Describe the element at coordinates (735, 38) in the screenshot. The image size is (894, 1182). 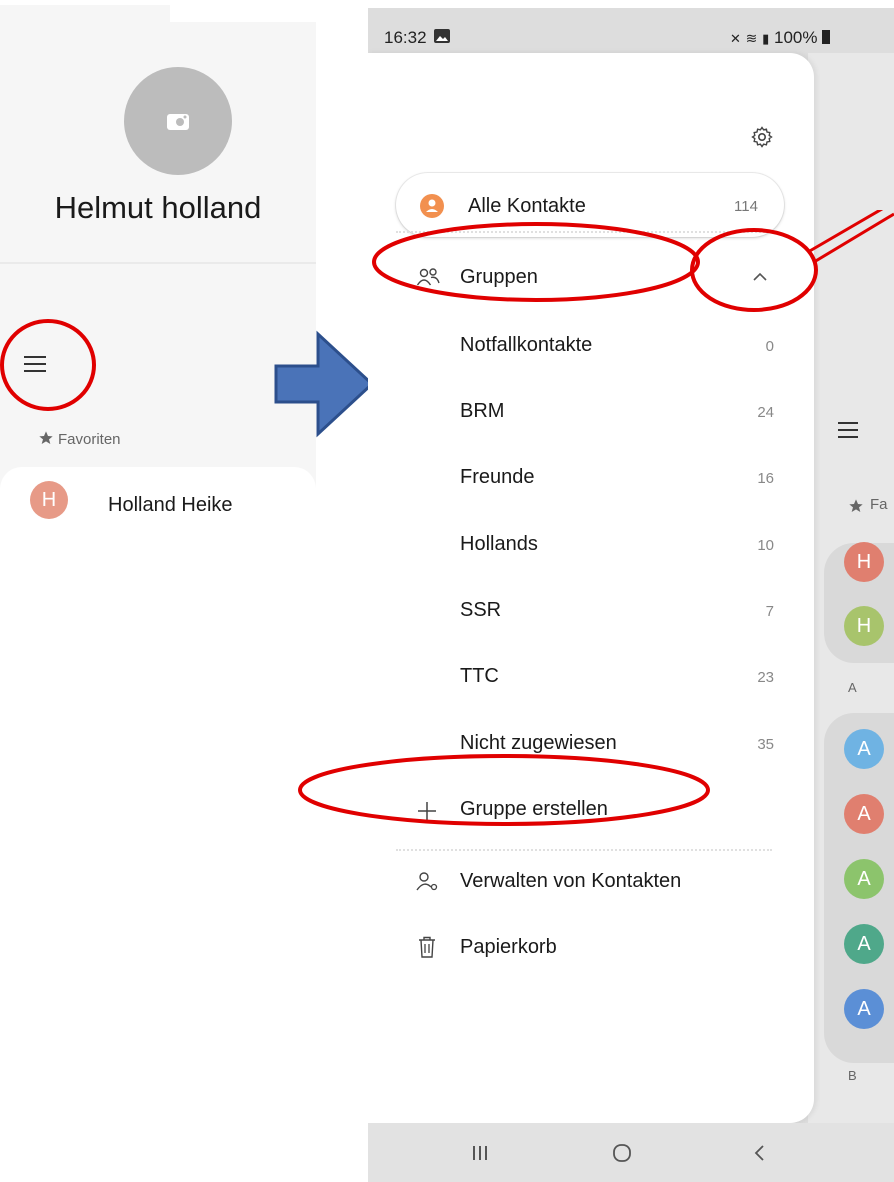
I see `mute-icon: ✕` at that location.